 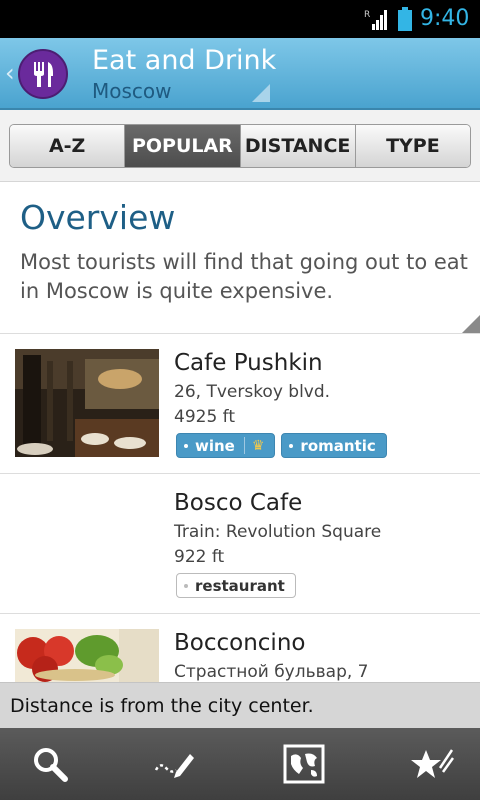 What do you see at coordinates (205, 417) in the screenshot?
I see `place-distance: 4925 ft` at bounding box center [205, 417].